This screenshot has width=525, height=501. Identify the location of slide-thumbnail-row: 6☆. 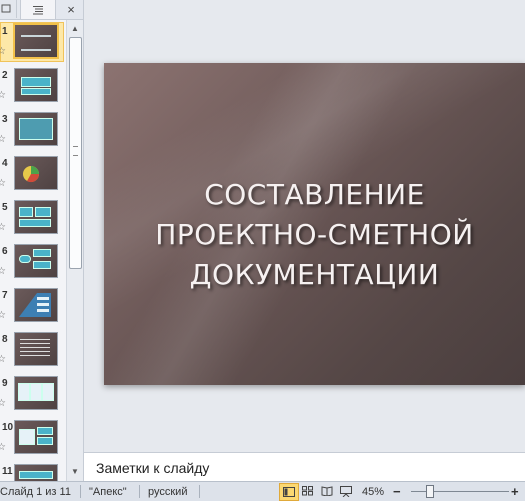
(33, 264).